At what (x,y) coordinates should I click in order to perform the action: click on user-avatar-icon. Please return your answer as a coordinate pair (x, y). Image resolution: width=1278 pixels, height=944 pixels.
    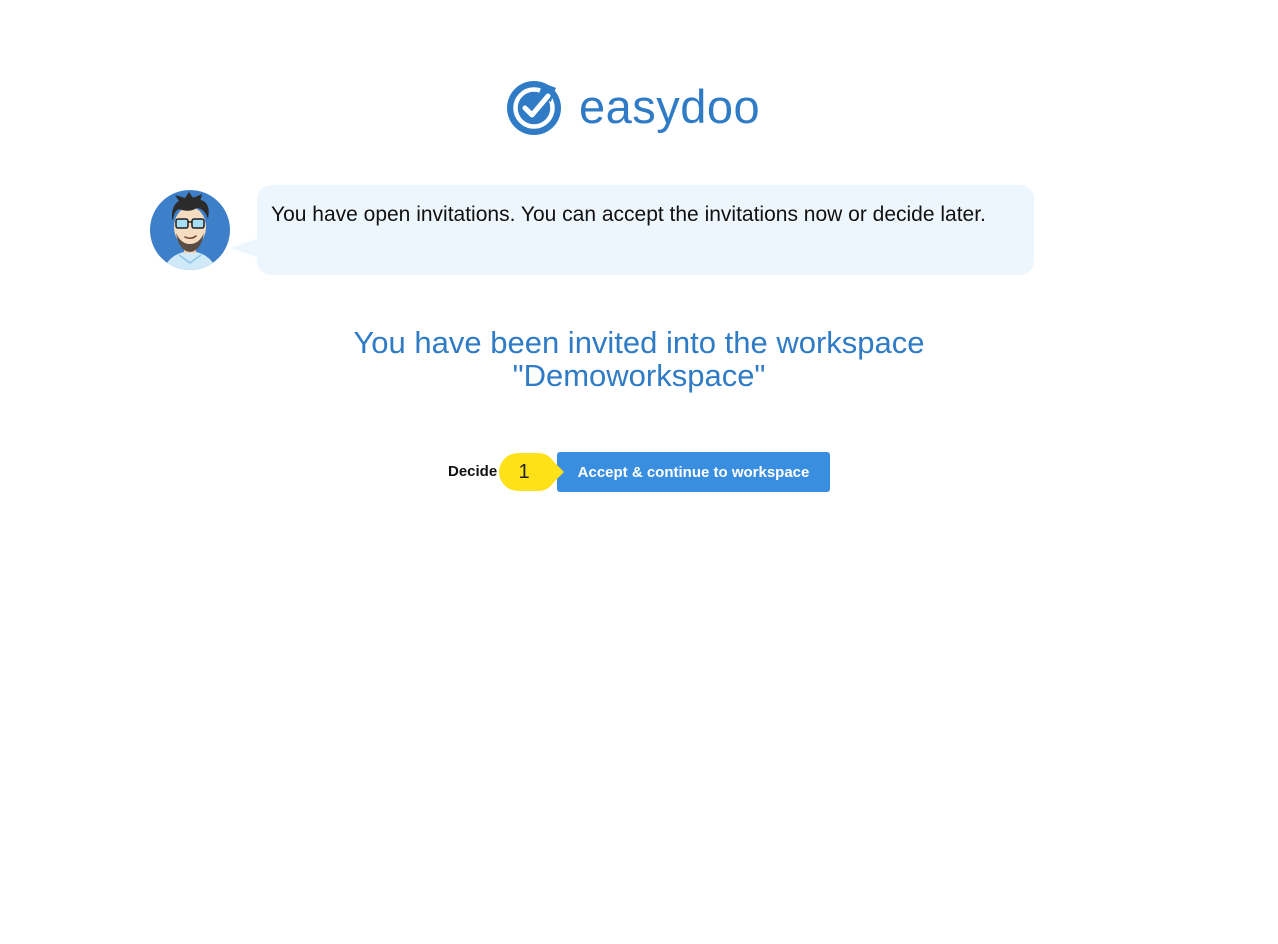
    Looking at the image, I should click on (190, 230).